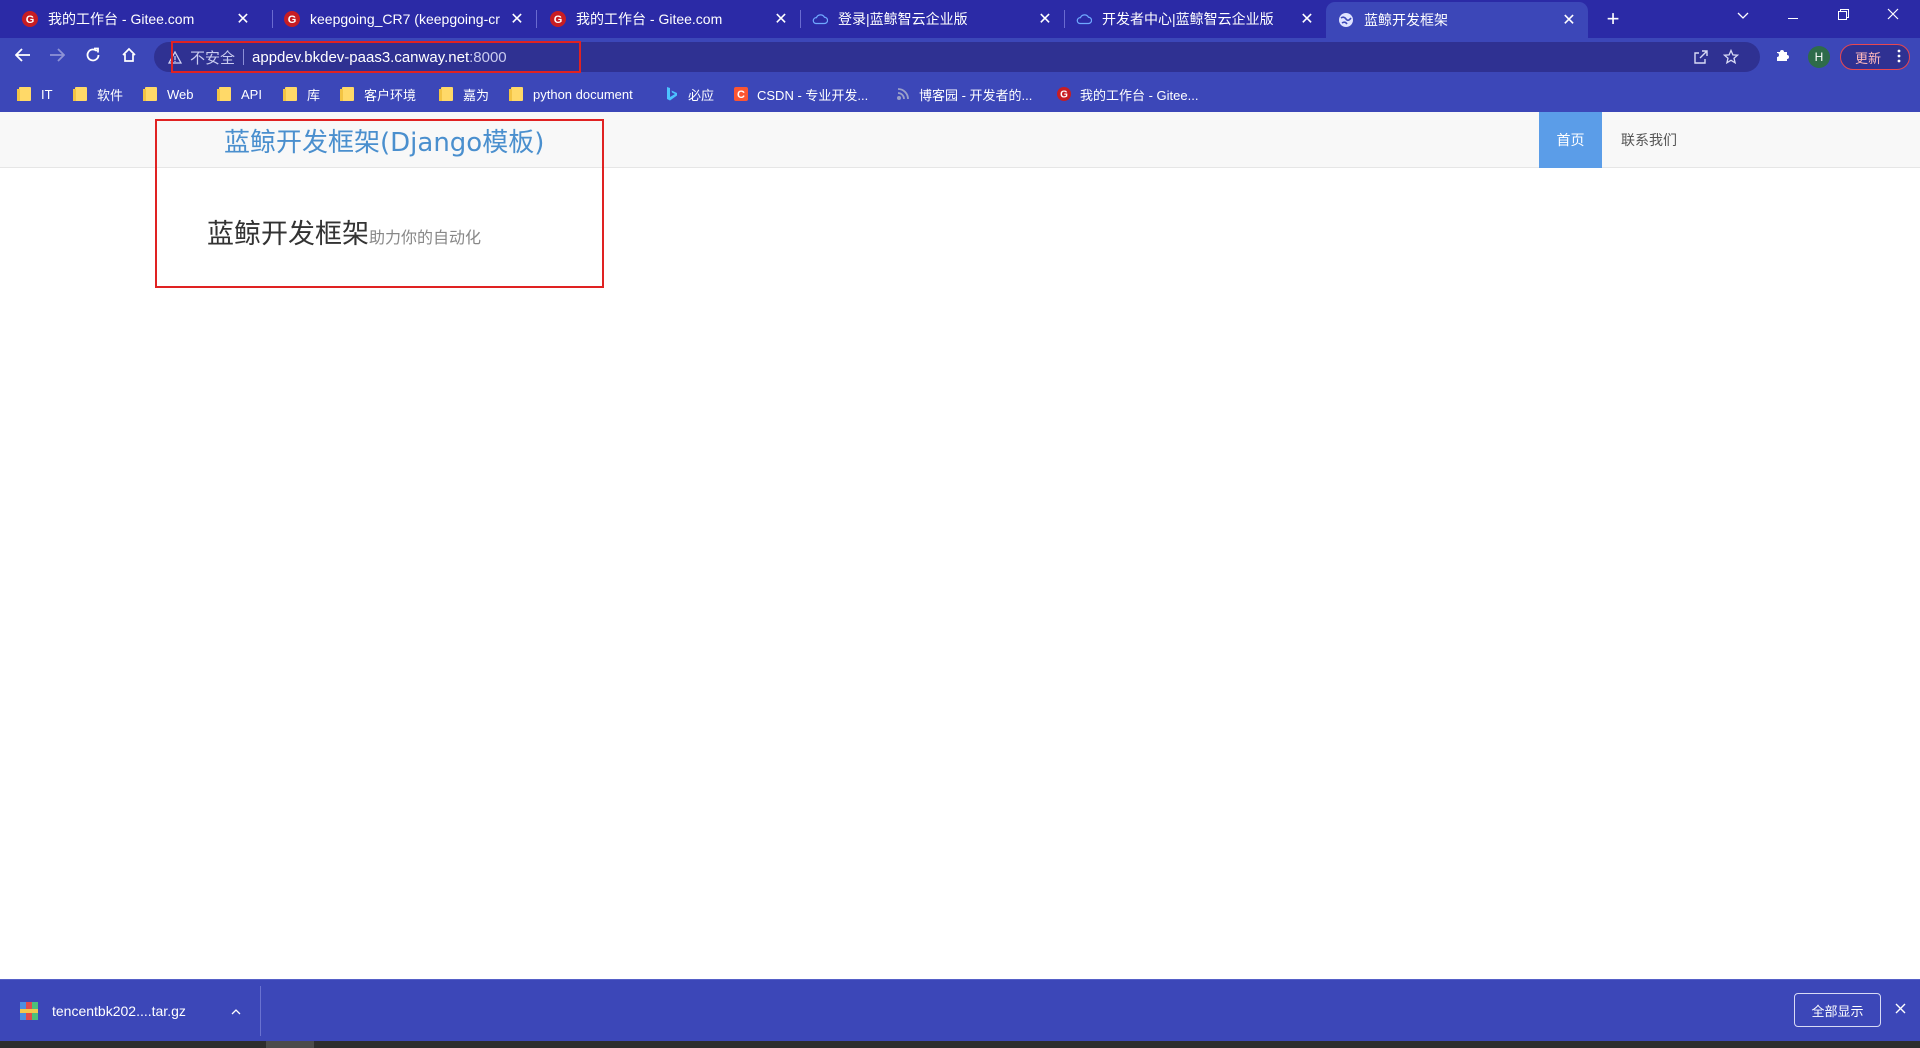  I want to click on close-download-bar-button, so click(1900, 1010).